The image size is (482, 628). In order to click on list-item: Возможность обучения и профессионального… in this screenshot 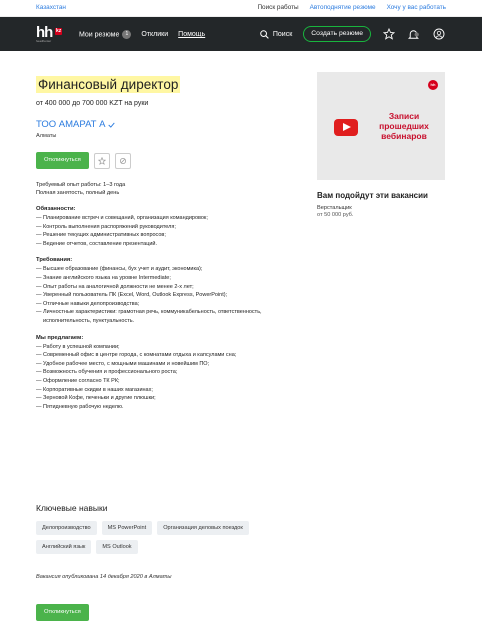, I will do `click(171, 372)`.